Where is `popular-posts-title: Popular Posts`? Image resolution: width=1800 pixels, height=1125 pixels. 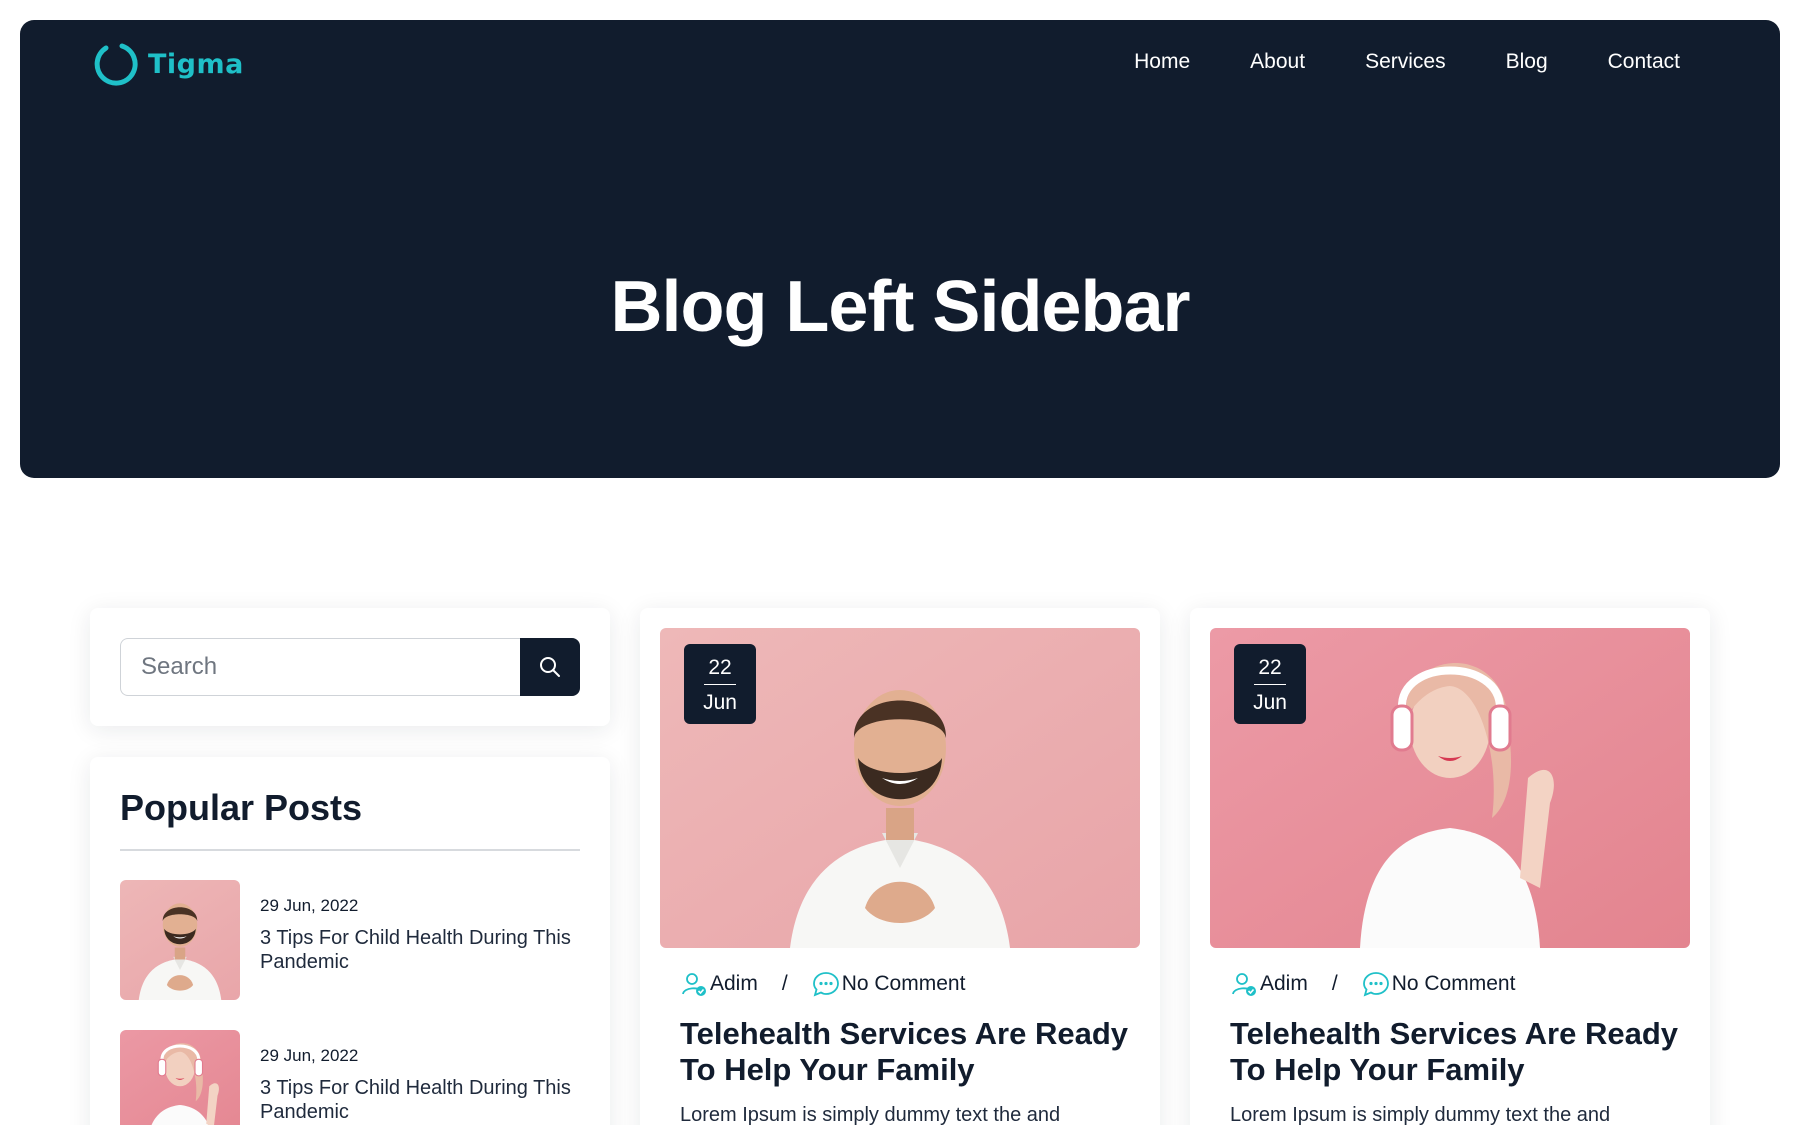
popular-posts-title: Popular Posts is located at coordinates (241, 807).